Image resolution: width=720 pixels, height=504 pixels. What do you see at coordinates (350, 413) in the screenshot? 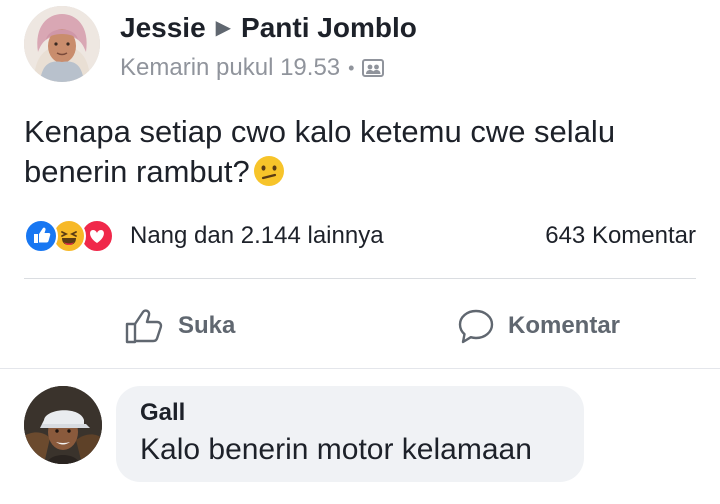
I see `comment-author: Gall` at bounding box center [350, 413].